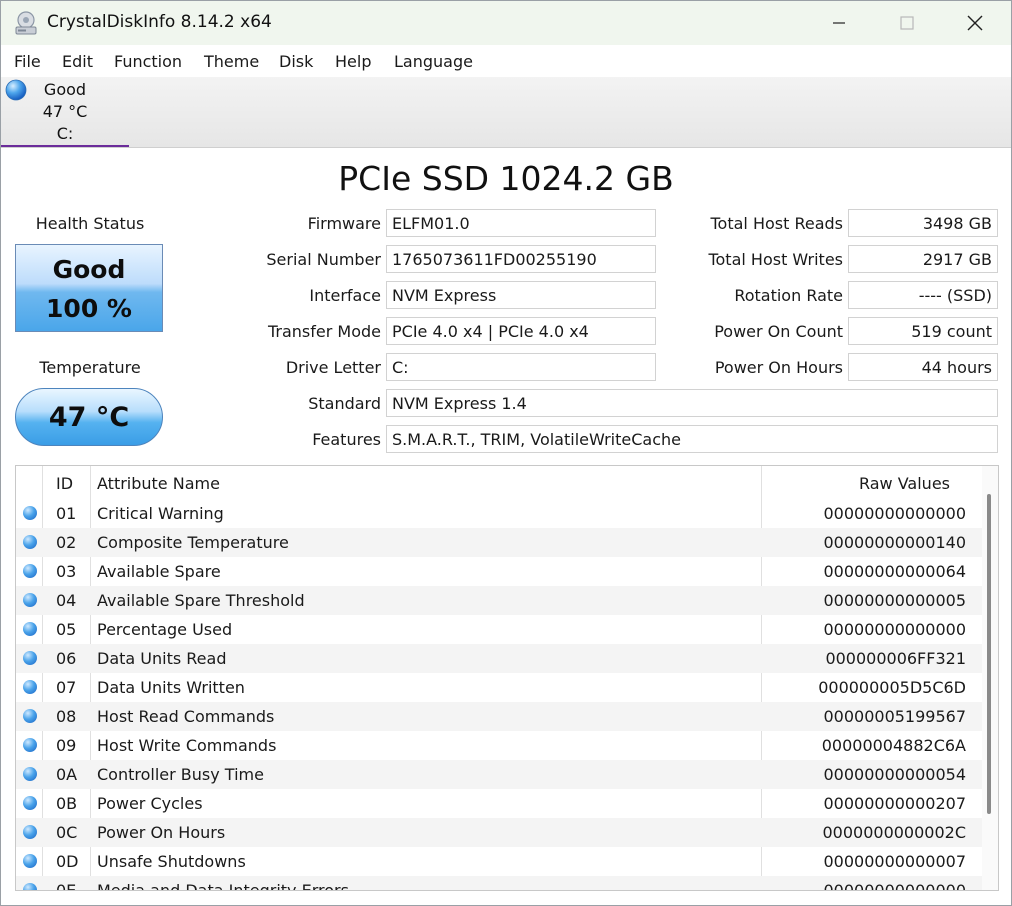 Image resolution: width=1012 pixels, height=906 pixels. What do you see at coordinates (65, 89) in the screenshot?
I see `disk-tab-status: Good` at bounding box center [65, 89].